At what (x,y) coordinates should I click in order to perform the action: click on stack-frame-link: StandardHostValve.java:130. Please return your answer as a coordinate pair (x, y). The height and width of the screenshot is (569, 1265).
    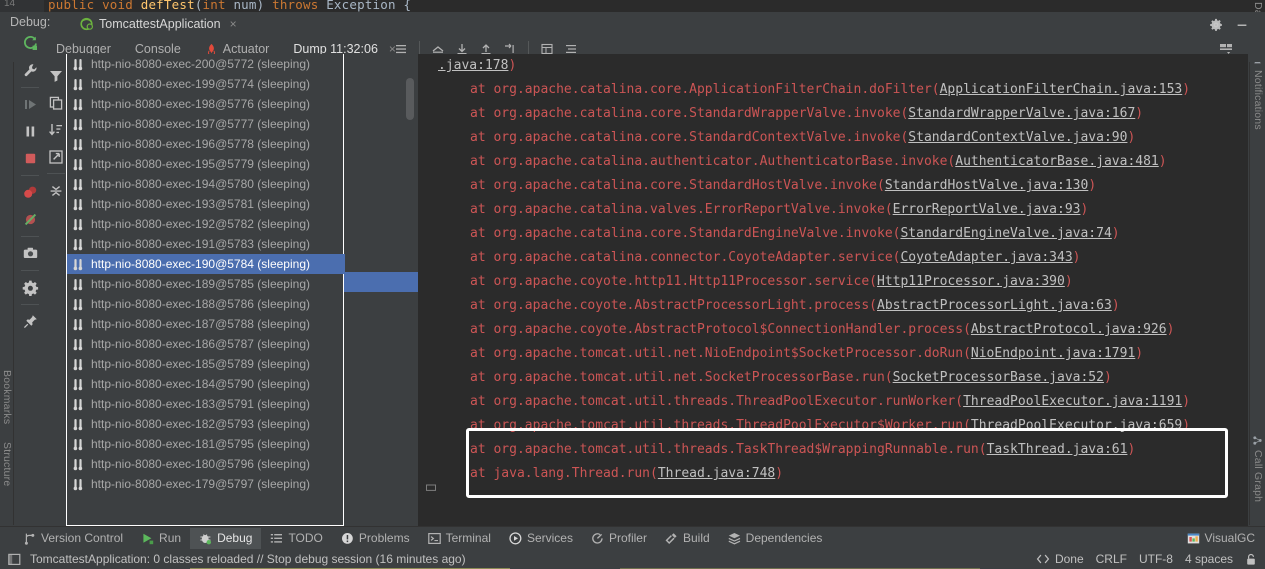
    Looking at the image, I should click on (987, 185).